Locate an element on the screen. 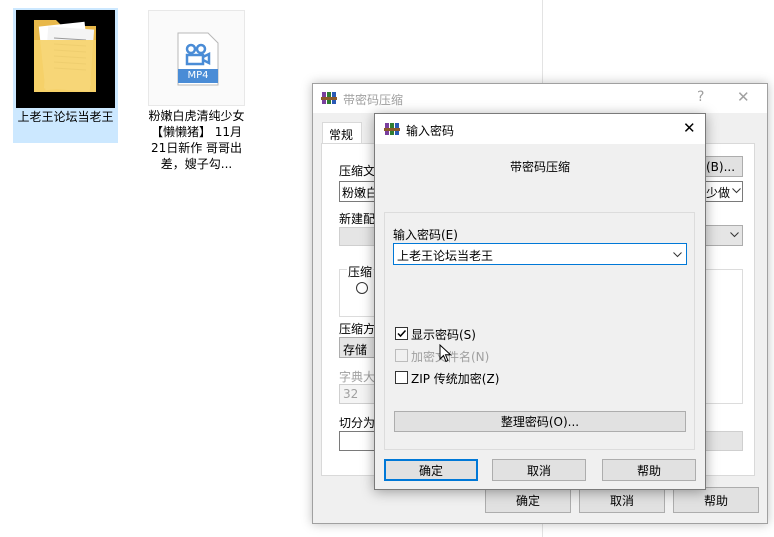  radio-option is located at coordinates (362, 288).